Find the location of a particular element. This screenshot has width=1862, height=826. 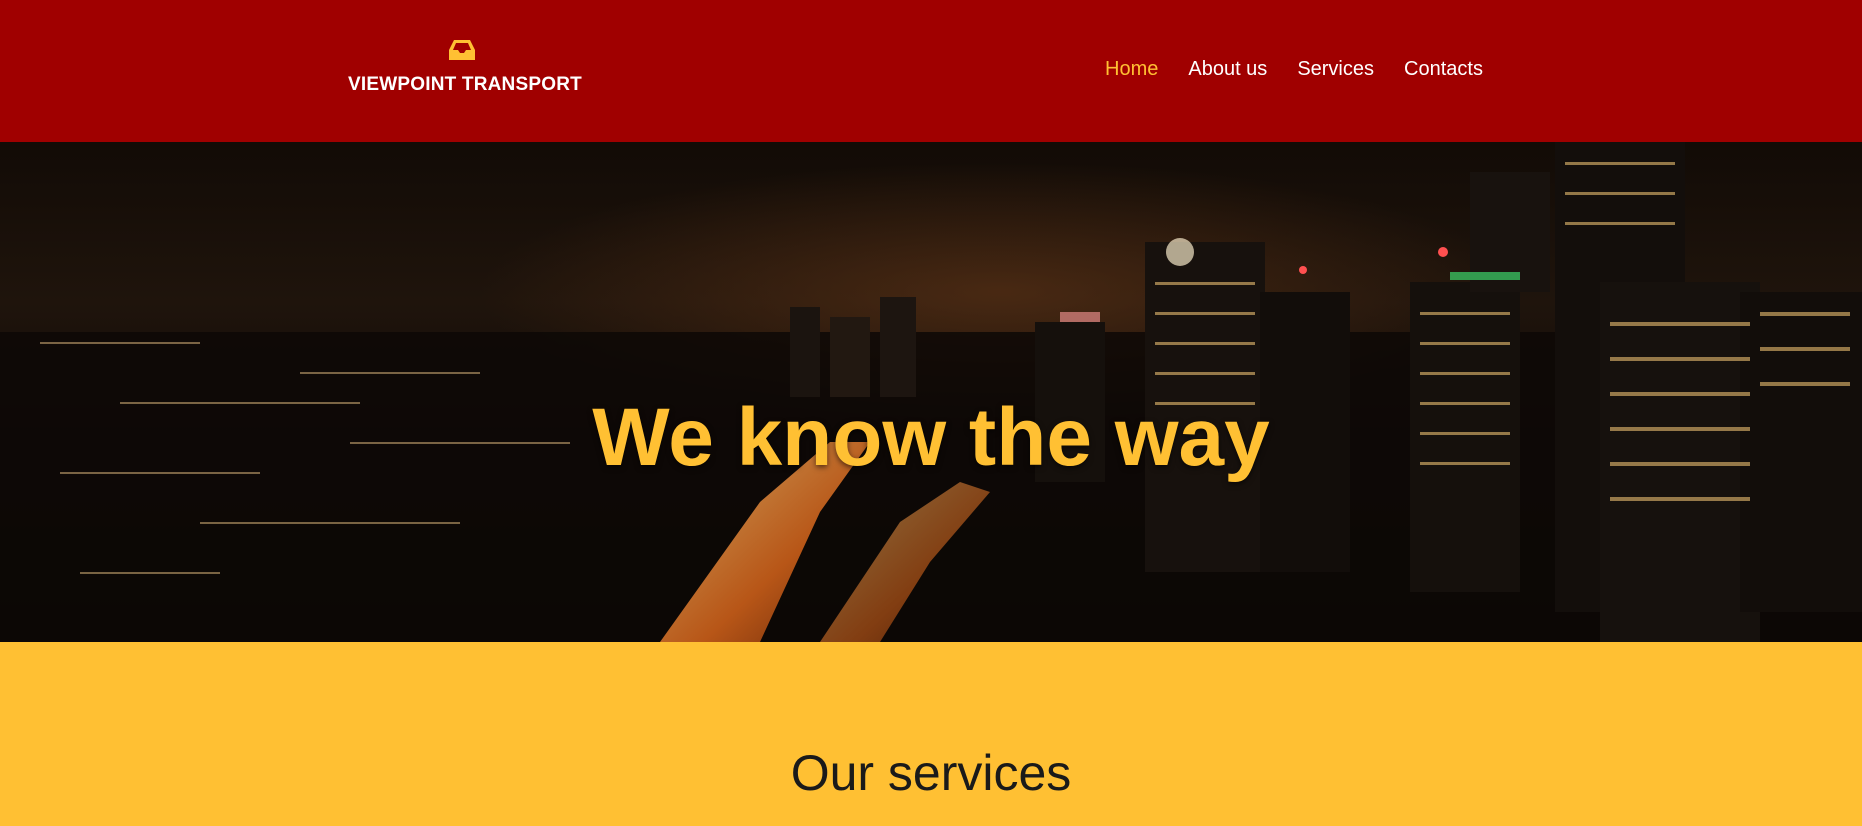

nav-item-about-us: About us is located at coordinates (1227, 69).